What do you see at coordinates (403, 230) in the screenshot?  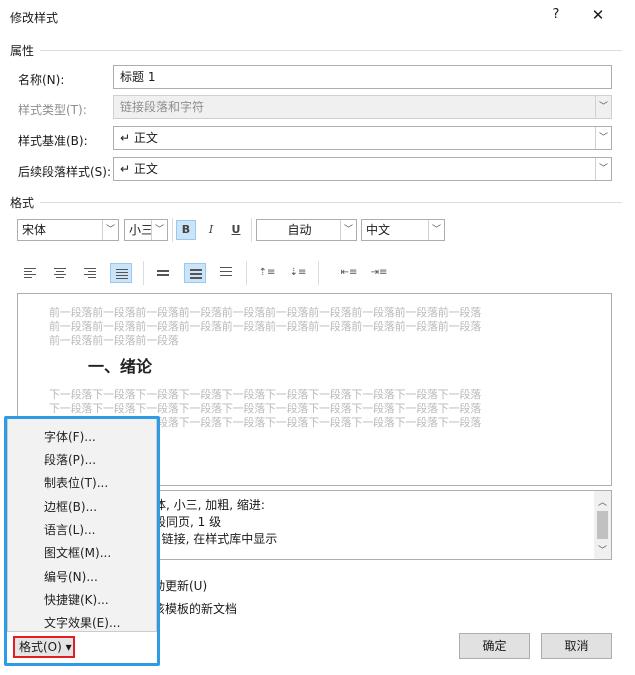 I see `language-select: 中文 ﹀` at bounding box center [403, 230].